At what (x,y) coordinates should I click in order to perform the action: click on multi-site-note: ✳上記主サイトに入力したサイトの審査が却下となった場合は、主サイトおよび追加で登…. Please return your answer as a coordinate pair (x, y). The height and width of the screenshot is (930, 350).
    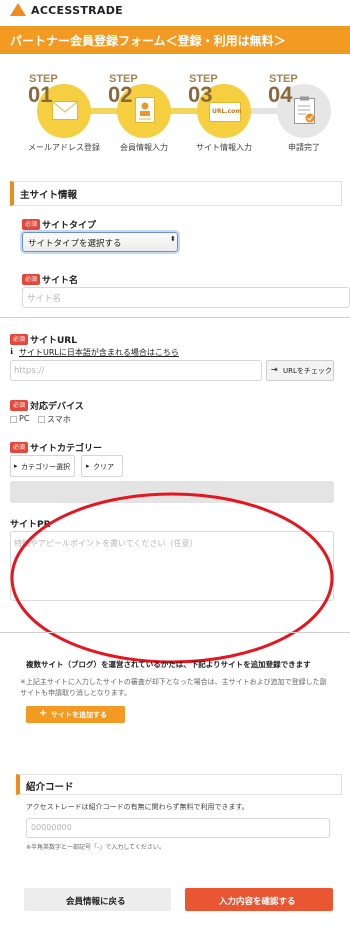
    Looking at the image, I should click on (175, 688).